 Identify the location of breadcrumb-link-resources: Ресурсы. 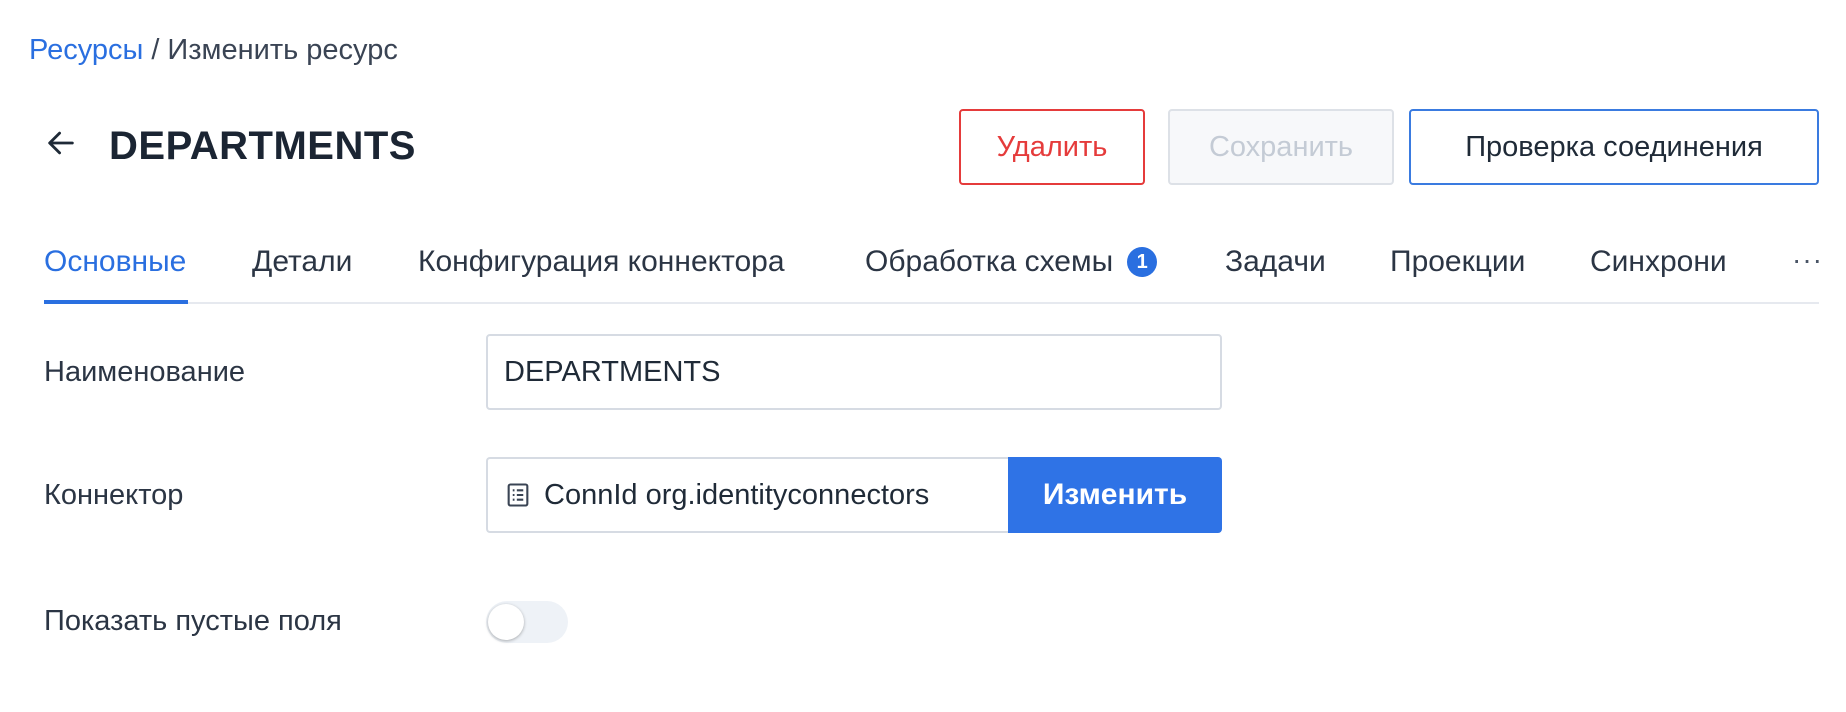
(86, 50).